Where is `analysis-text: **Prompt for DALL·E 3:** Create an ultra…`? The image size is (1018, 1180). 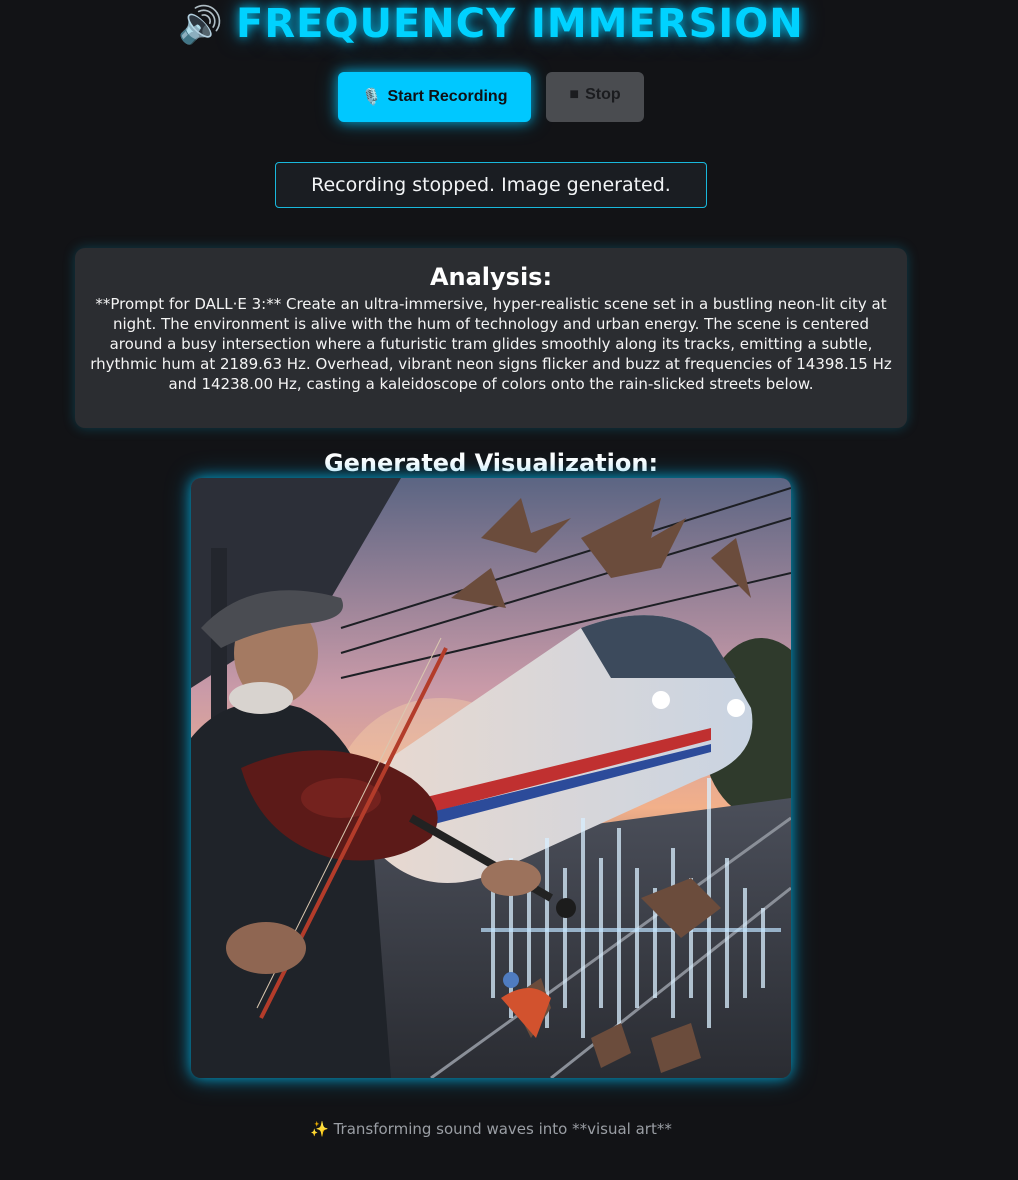 analysis-text: **Prompt for DALL·E 3:** Create an ultra… is located at coordinates (491, 344).